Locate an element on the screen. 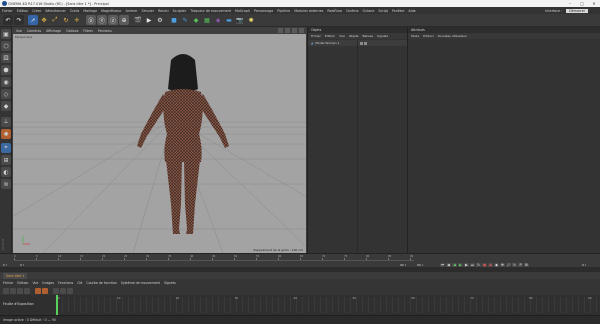  tracker-menu-item-5: Clé is located at coordinates (79, 283).